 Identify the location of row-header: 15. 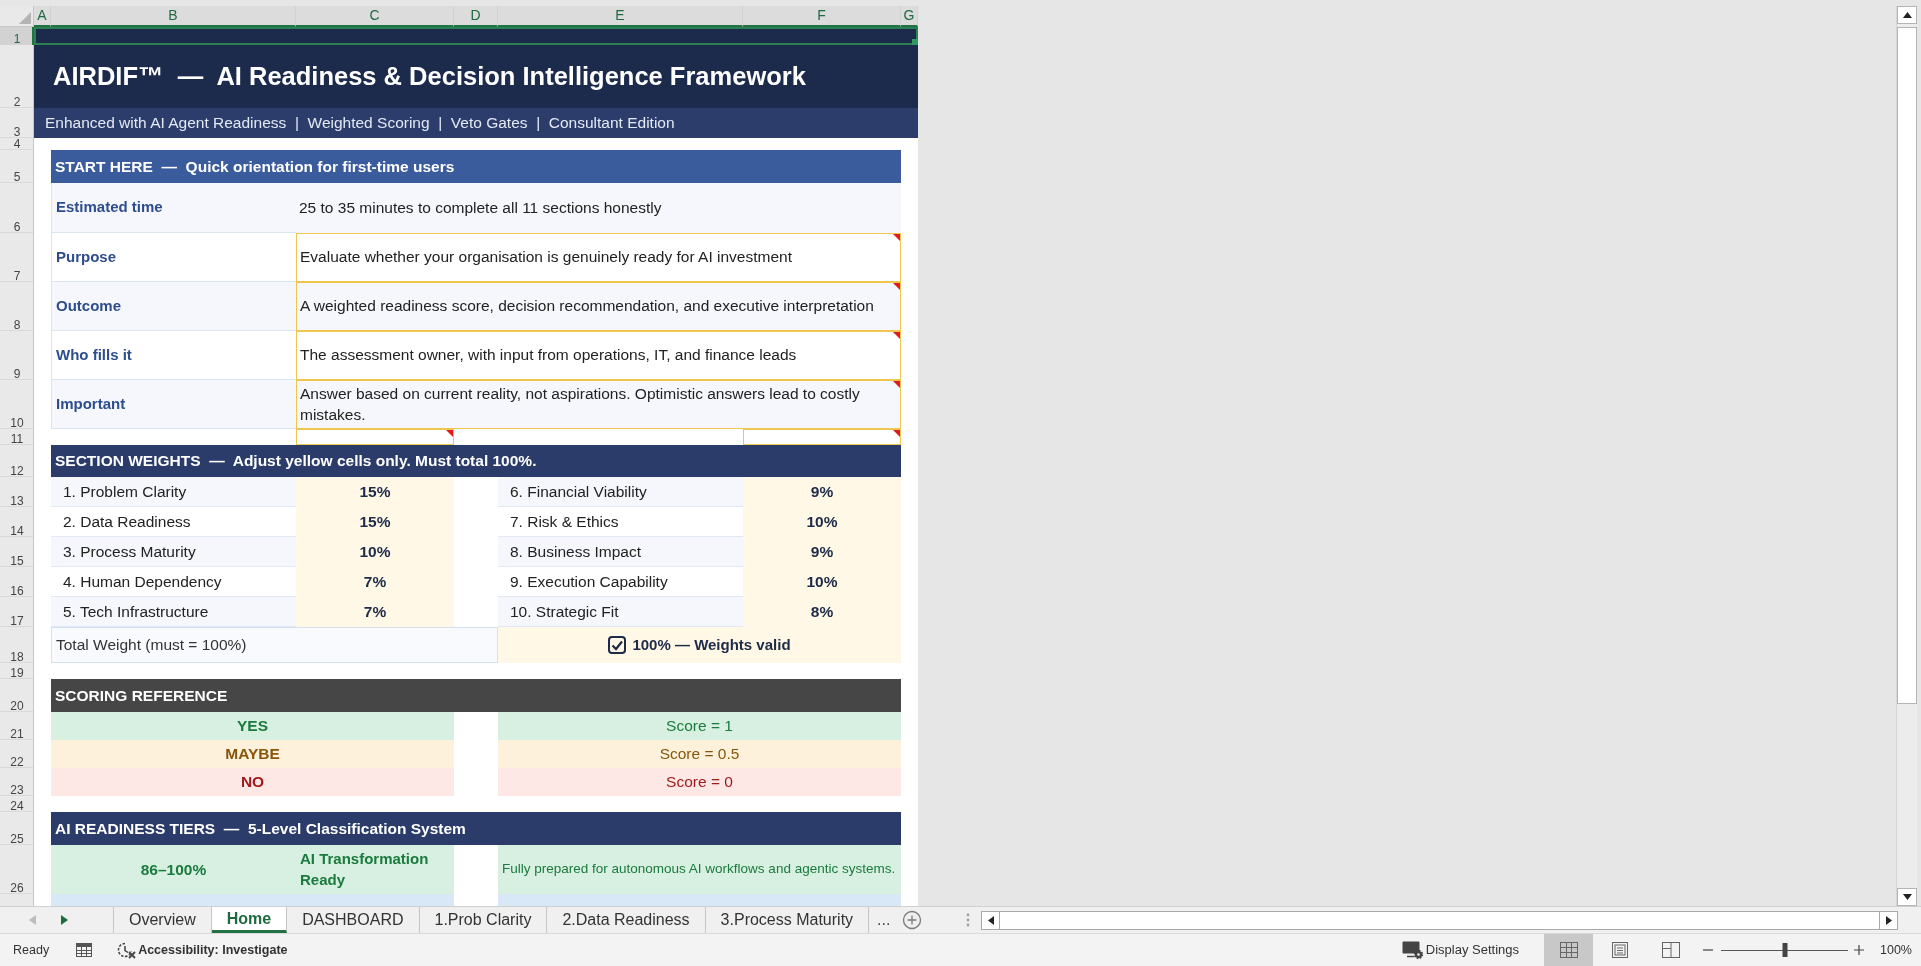
(17, 552).